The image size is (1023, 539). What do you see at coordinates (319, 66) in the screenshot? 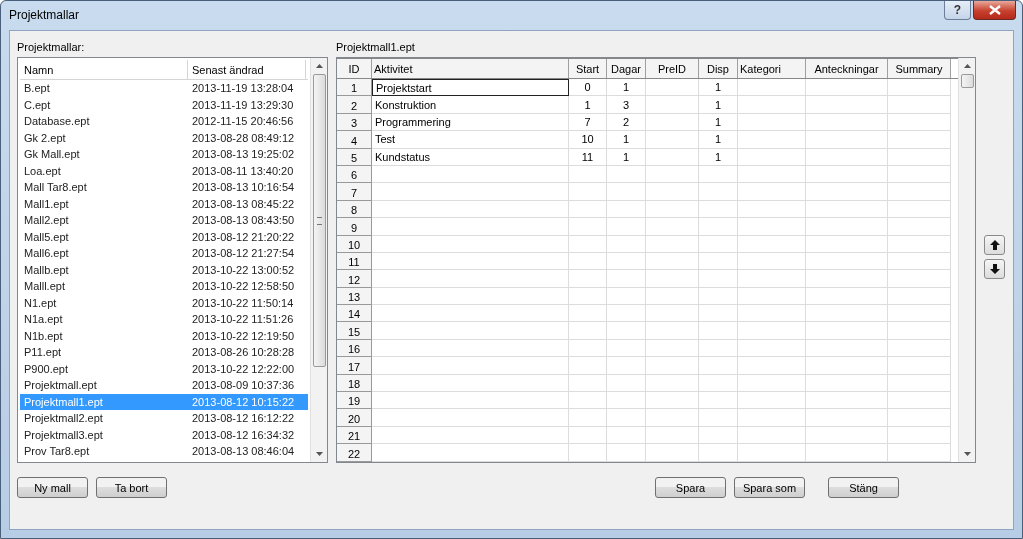
I see `scroll-up-icon` at bounding box center [319, 66].